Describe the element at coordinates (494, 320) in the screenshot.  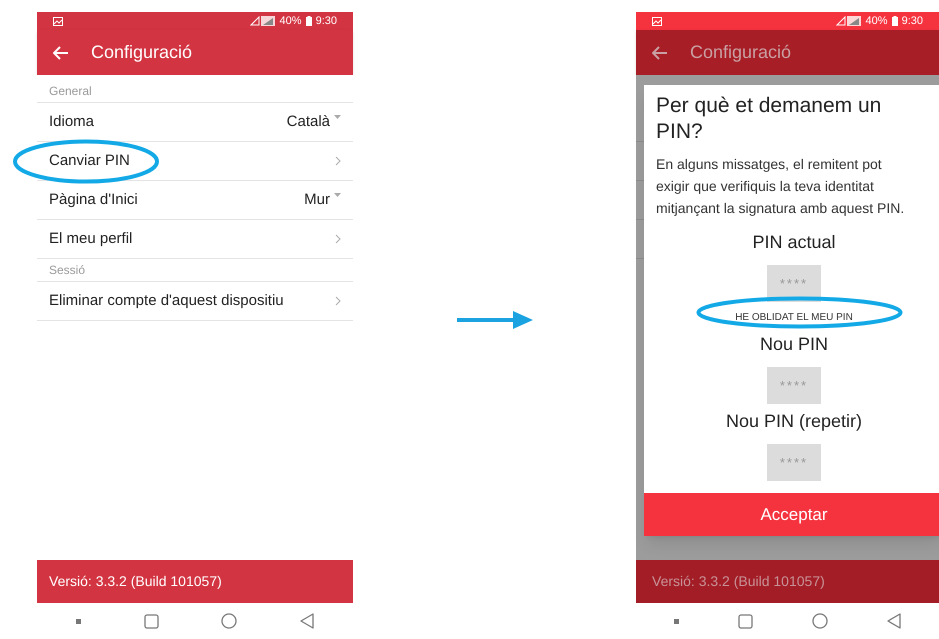
I see `arrow-icon` at that location.